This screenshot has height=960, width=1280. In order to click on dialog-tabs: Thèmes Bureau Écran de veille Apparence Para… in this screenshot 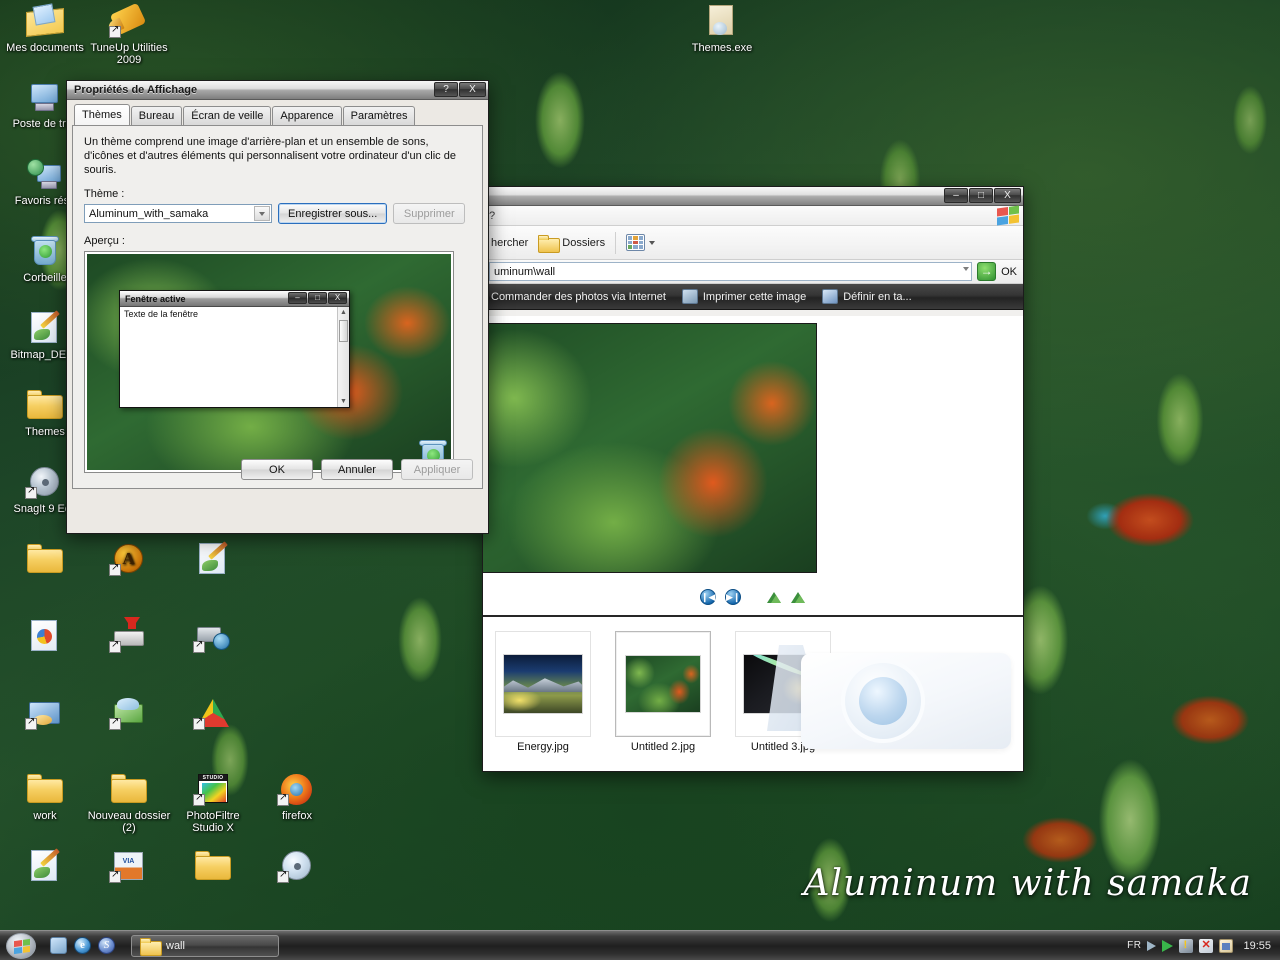, I will do `click(277, 115)`.